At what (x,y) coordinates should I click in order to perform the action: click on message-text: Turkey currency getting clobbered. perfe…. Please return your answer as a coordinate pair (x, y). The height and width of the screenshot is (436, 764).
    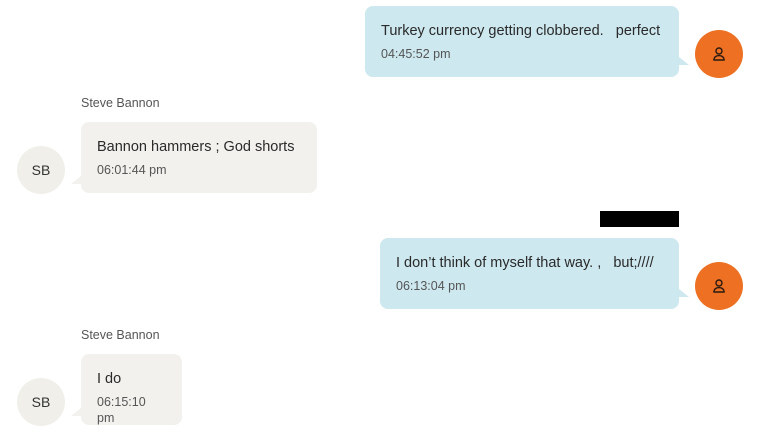
    Looking at the image, I should click on (521, 31).